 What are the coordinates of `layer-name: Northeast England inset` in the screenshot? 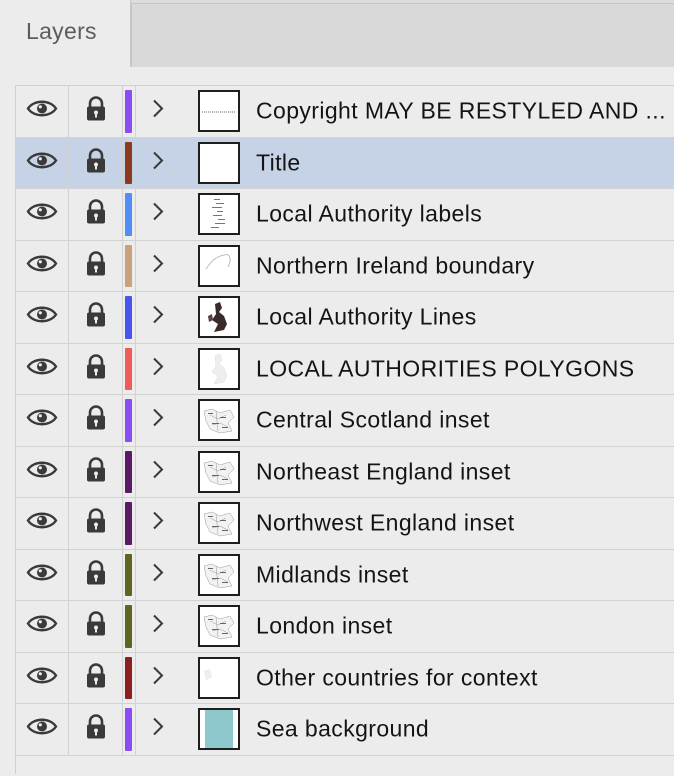 It's located at (383, 471).